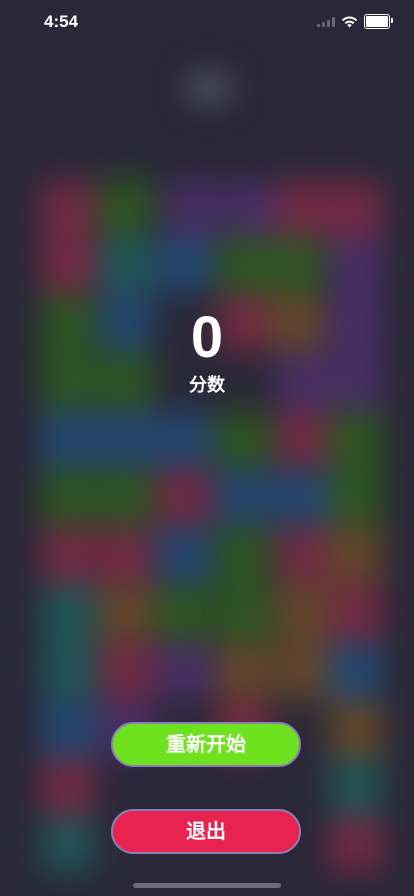 Image resolution: width=414 pixels, height=896 pixels. Describe the element at coordinates (326, 21) in the screenshot. I see `signal-icon` at that location.